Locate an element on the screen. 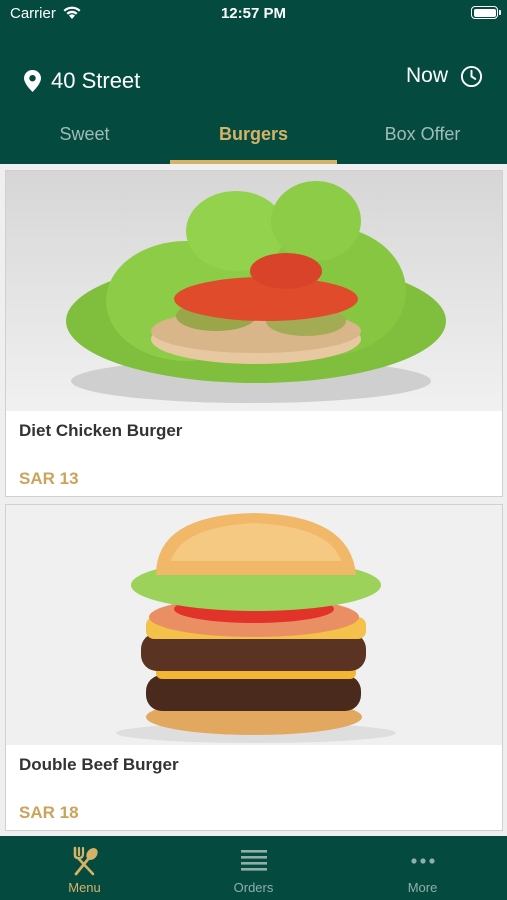  item-name: Diet Chicken Burger is located at coordinates (101, 430).